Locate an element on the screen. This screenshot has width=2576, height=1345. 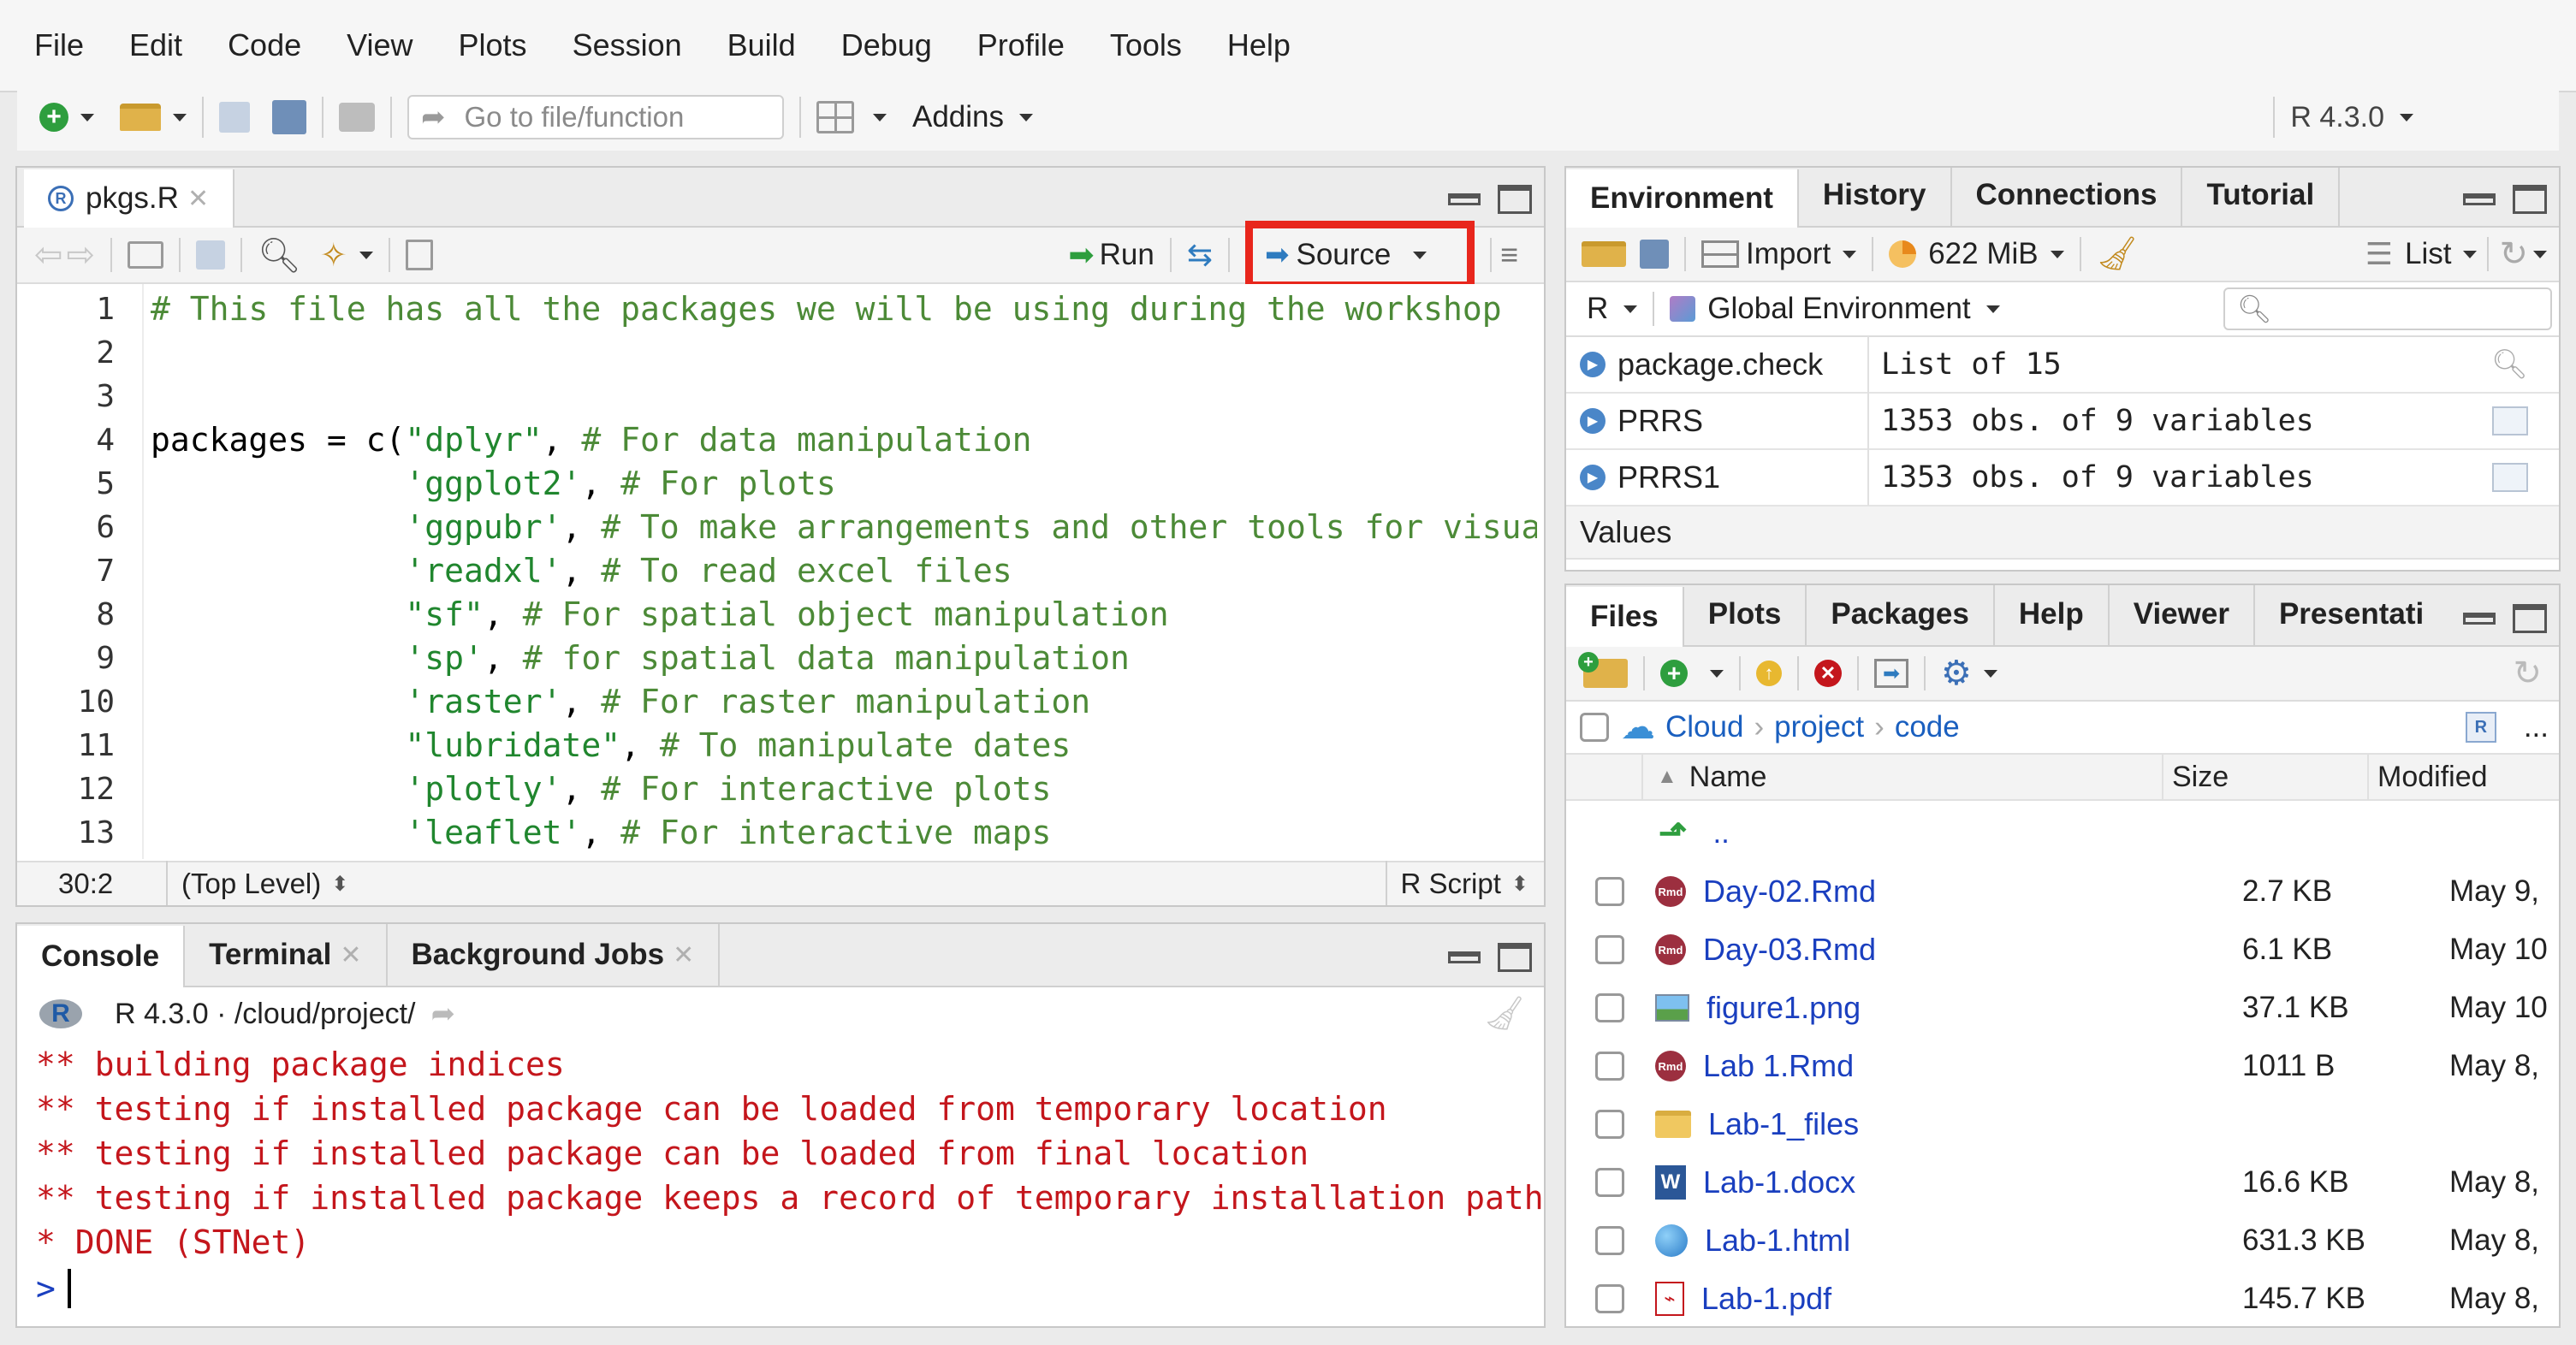
tab-environment: Environment is located at coordinates (1682, 198).